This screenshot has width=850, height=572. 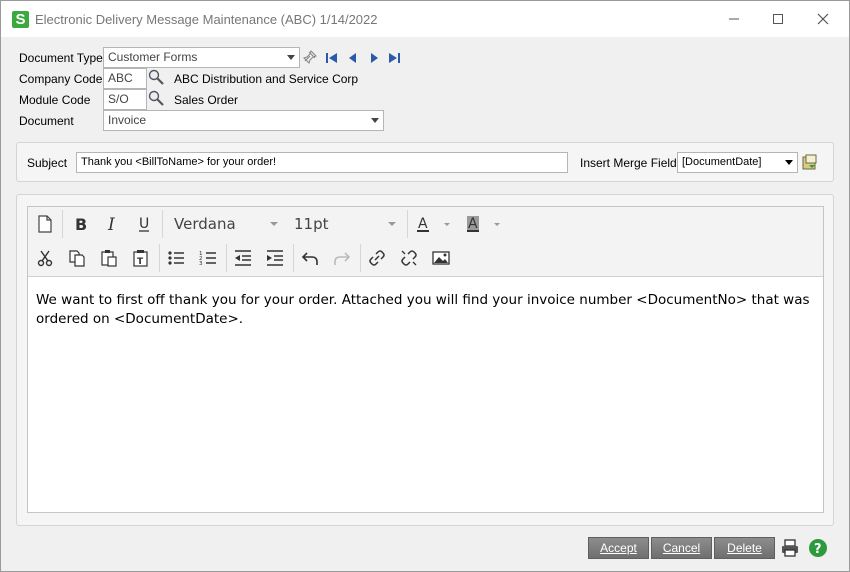 What do you see at coordinates (311, 224) in the screenshot?
I see `font-size-value: 11pt` at bounding box center [311, 224].